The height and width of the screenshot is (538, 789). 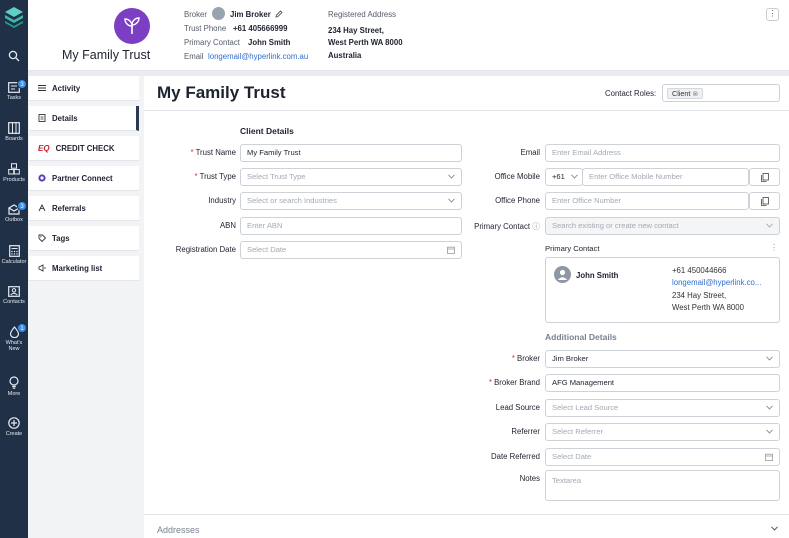 I want to click on trust-type-select: Select Trust Type, so click(x=351, y=177).